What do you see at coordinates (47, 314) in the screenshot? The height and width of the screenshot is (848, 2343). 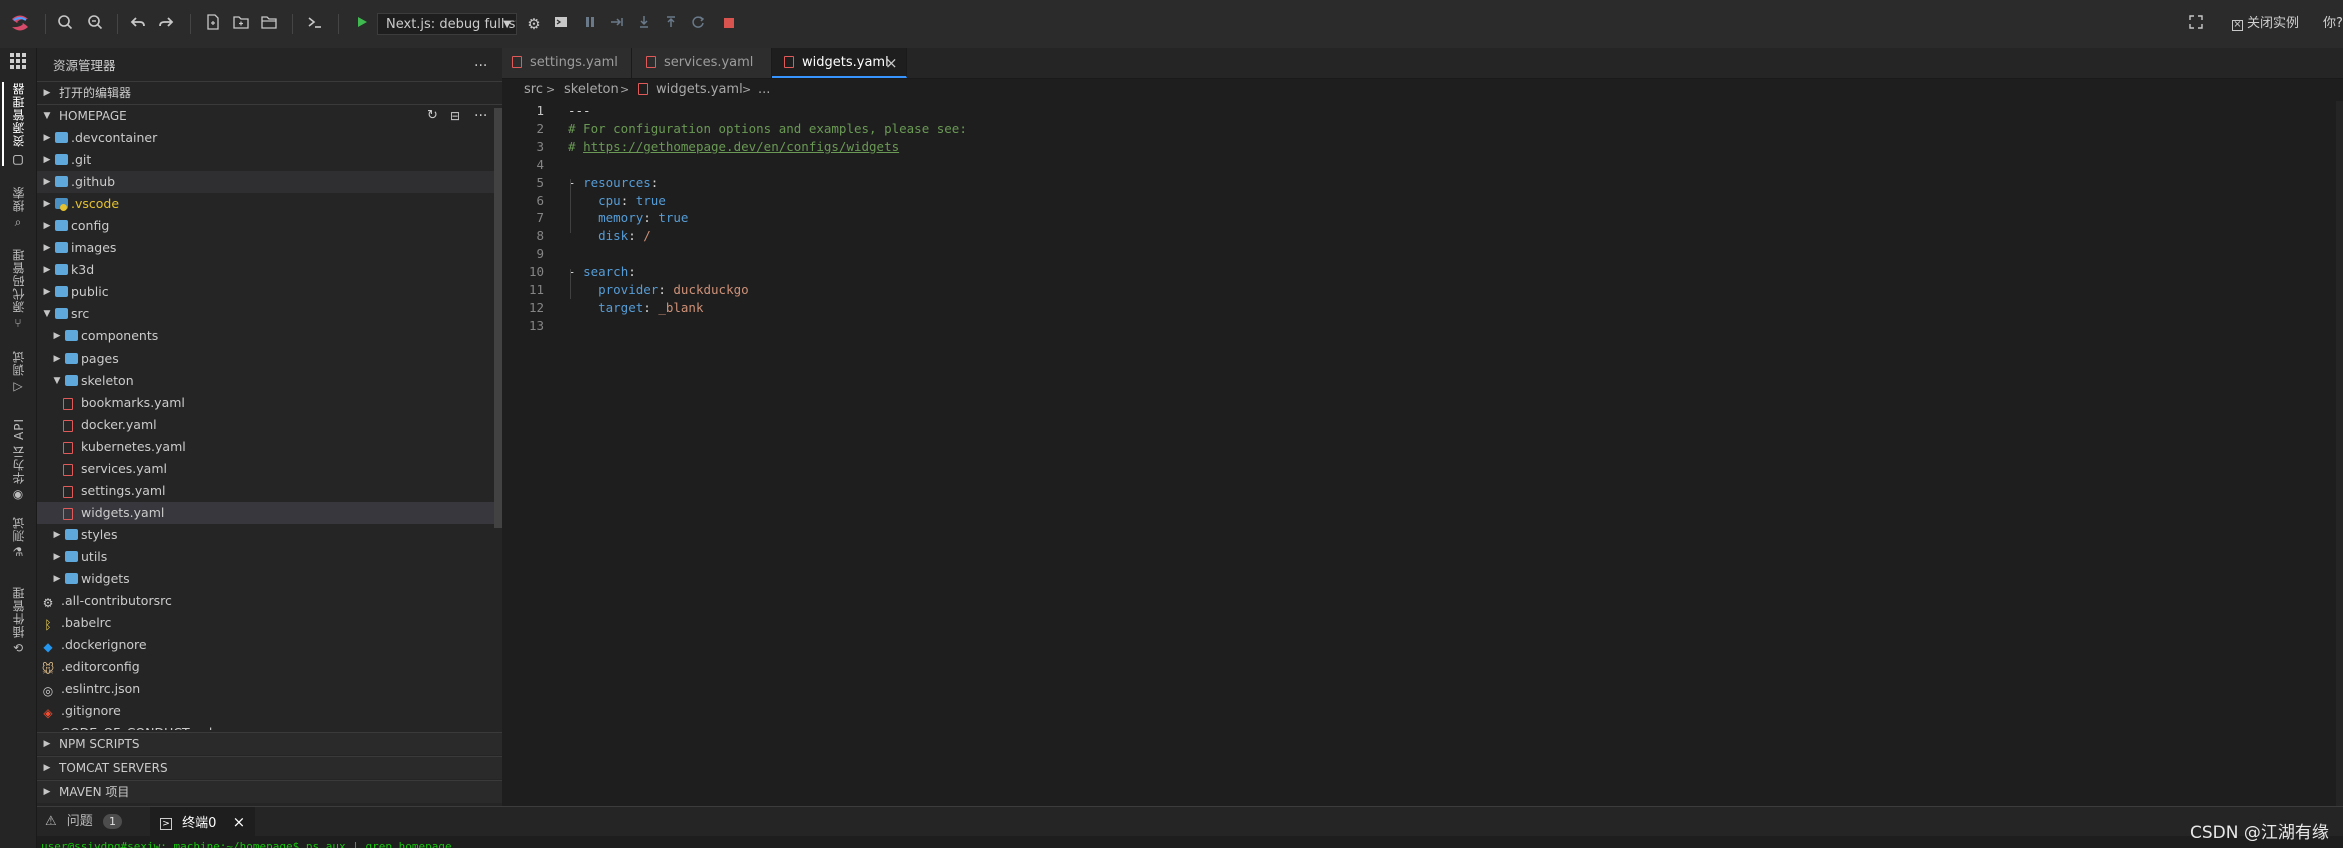 I see `chevron-down-icon: ▼` at bounding box center [47, 314].